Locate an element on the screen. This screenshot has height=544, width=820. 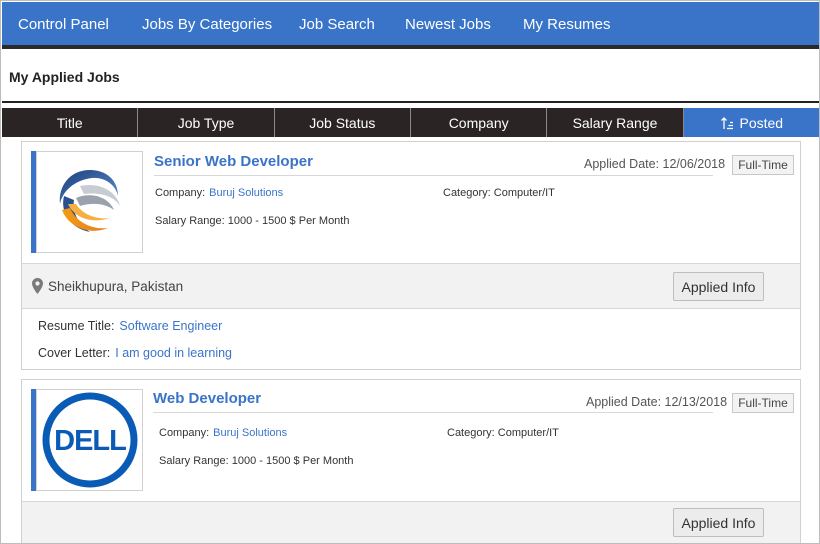
nav-control-panel: Control Panel is located at coordinates (63, 24).